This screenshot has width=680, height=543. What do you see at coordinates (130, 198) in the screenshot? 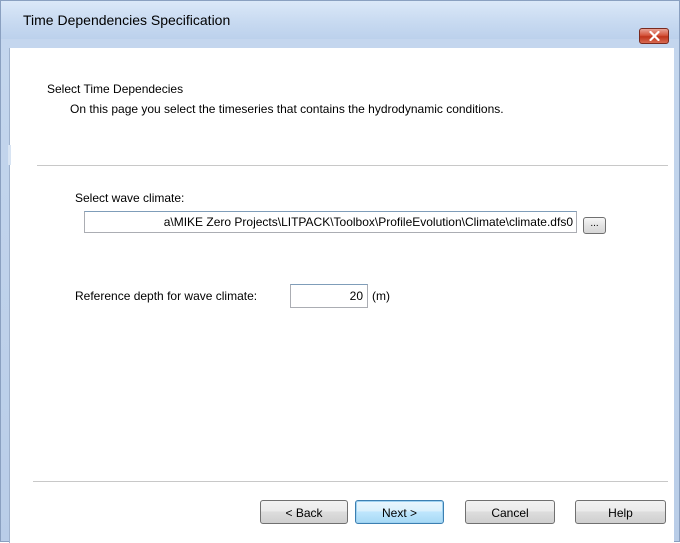
I see `wave-climate-label: Select wave climate:` at bounding box center [130, 198].